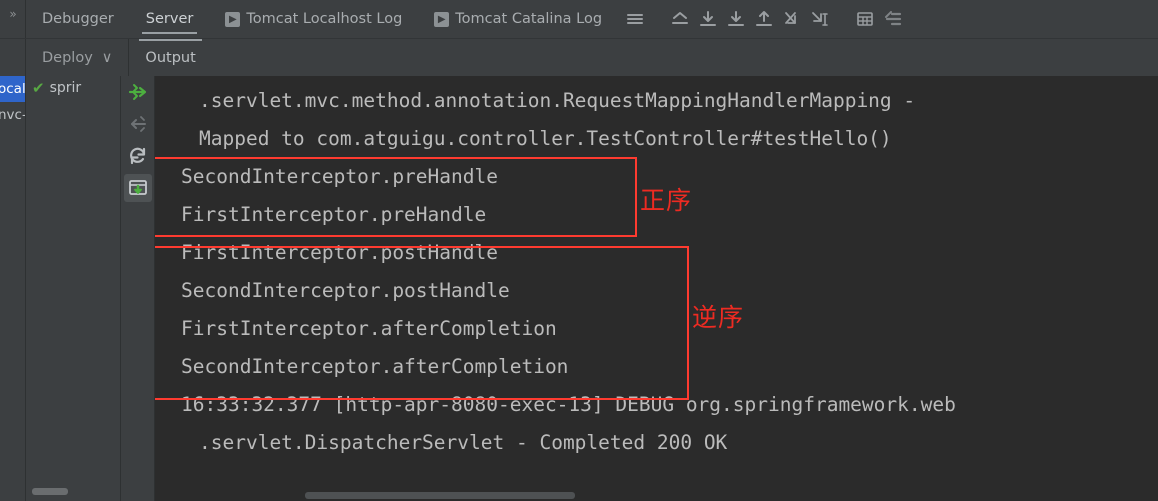  What do you see at coordinates (339, 176) in the screenshot?
I see `log-line: SecondInterceptor.preHandle` at bounding box center [339, 176].